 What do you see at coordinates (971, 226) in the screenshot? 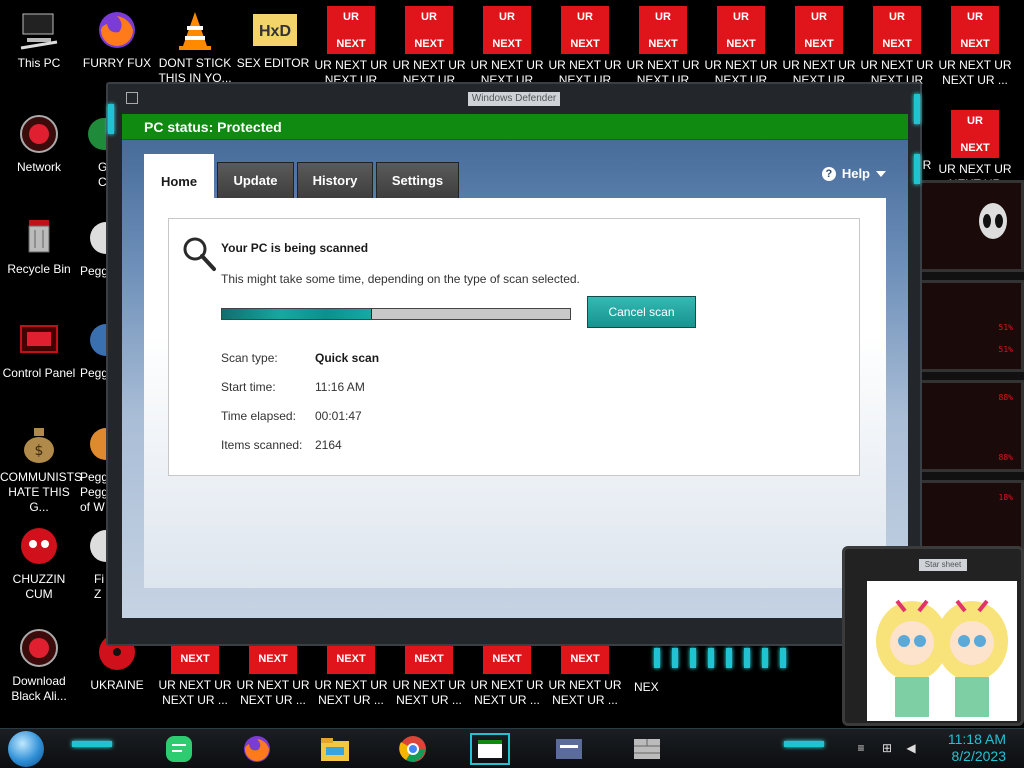
I see `wallpaper-panel` at bounding box center [971, 226].